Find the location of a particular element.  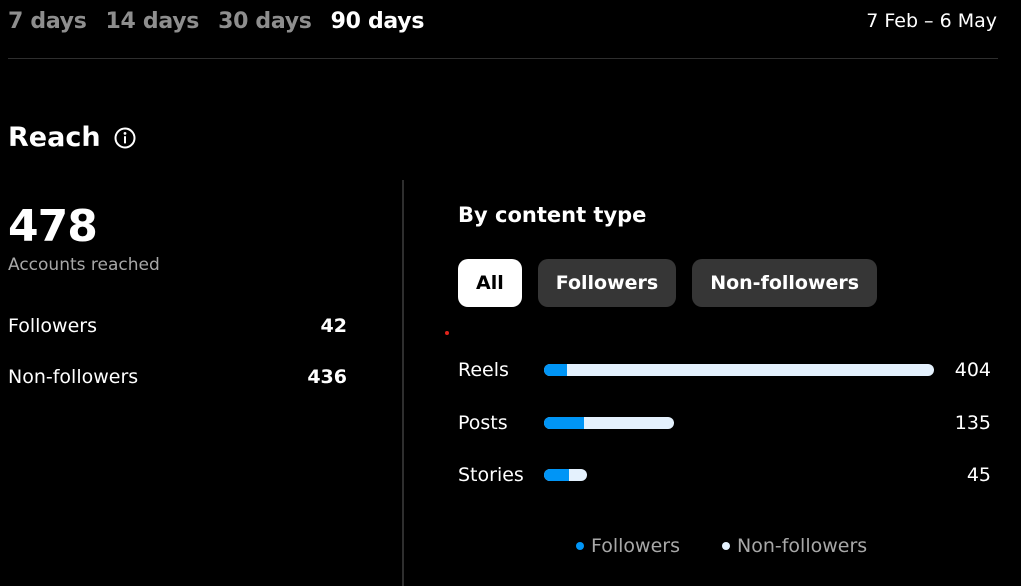

info-icon is located at coordinates (125, 138).